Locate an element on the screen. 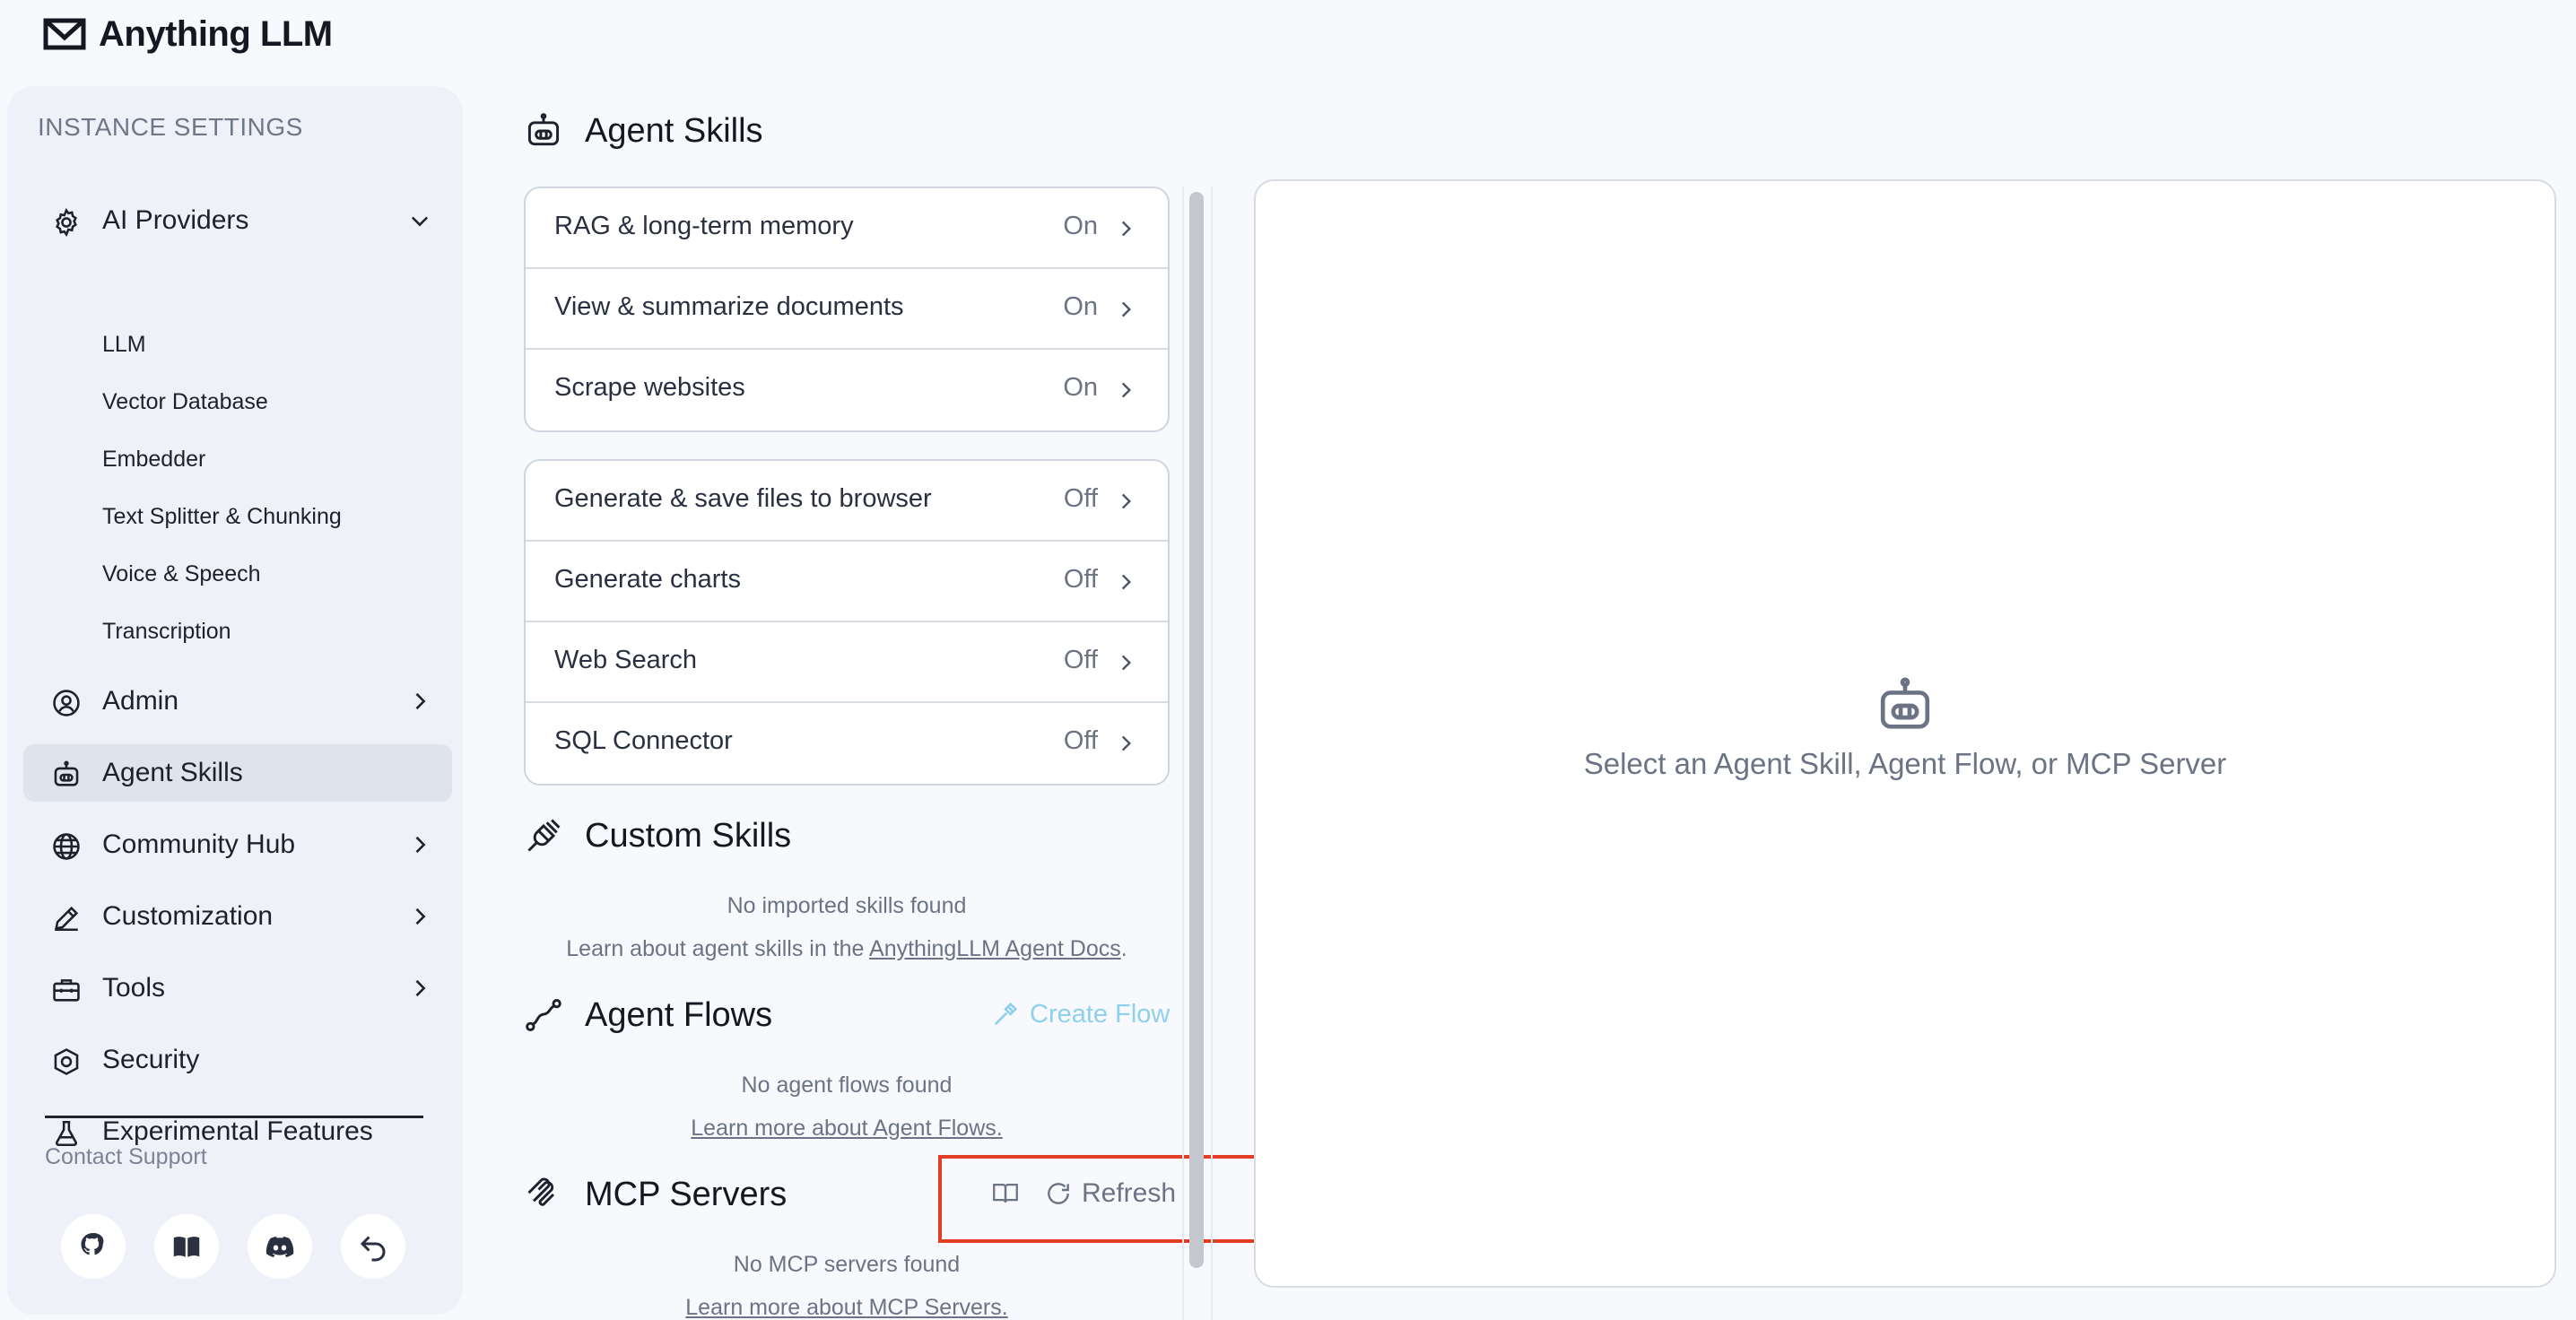  sidebar-item-label: Agent Skills is located at coordinates (172, 772).